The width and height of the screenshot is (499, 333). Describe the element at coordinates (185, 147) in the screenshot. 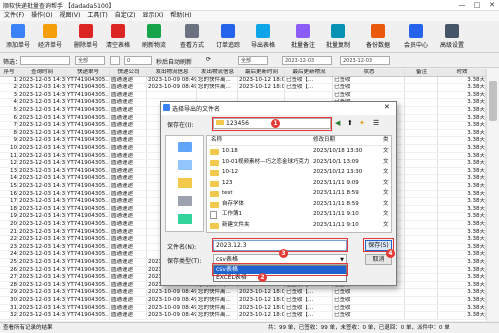

I see `recent-icon` at that location.